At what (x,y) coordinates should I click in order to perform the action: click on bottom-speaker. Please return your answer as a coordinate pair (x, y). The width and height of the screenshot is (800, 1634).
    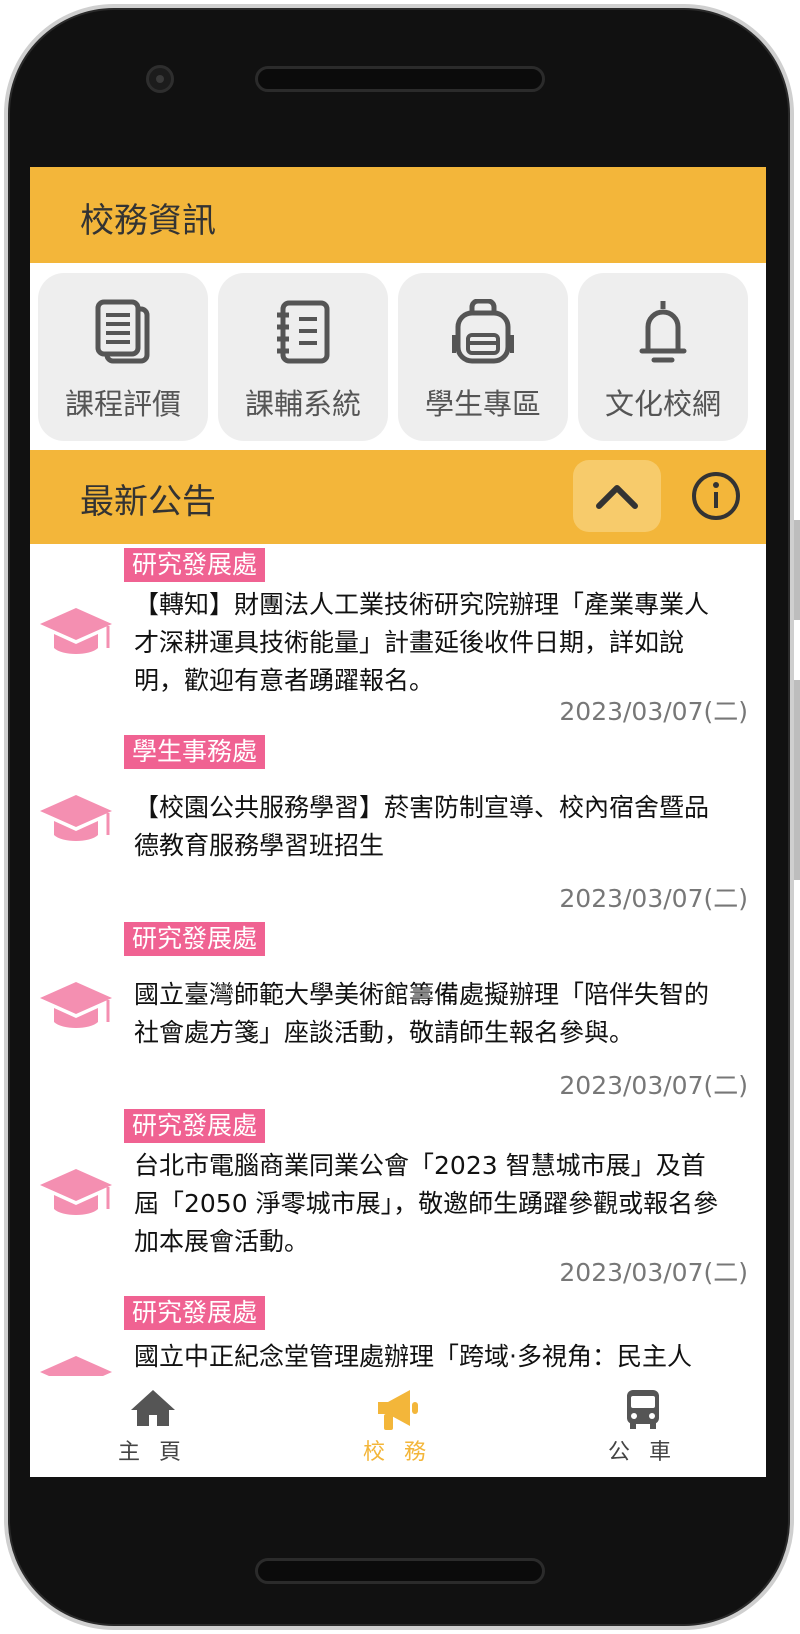
    Looking at the image, I should click on (400, 1571).